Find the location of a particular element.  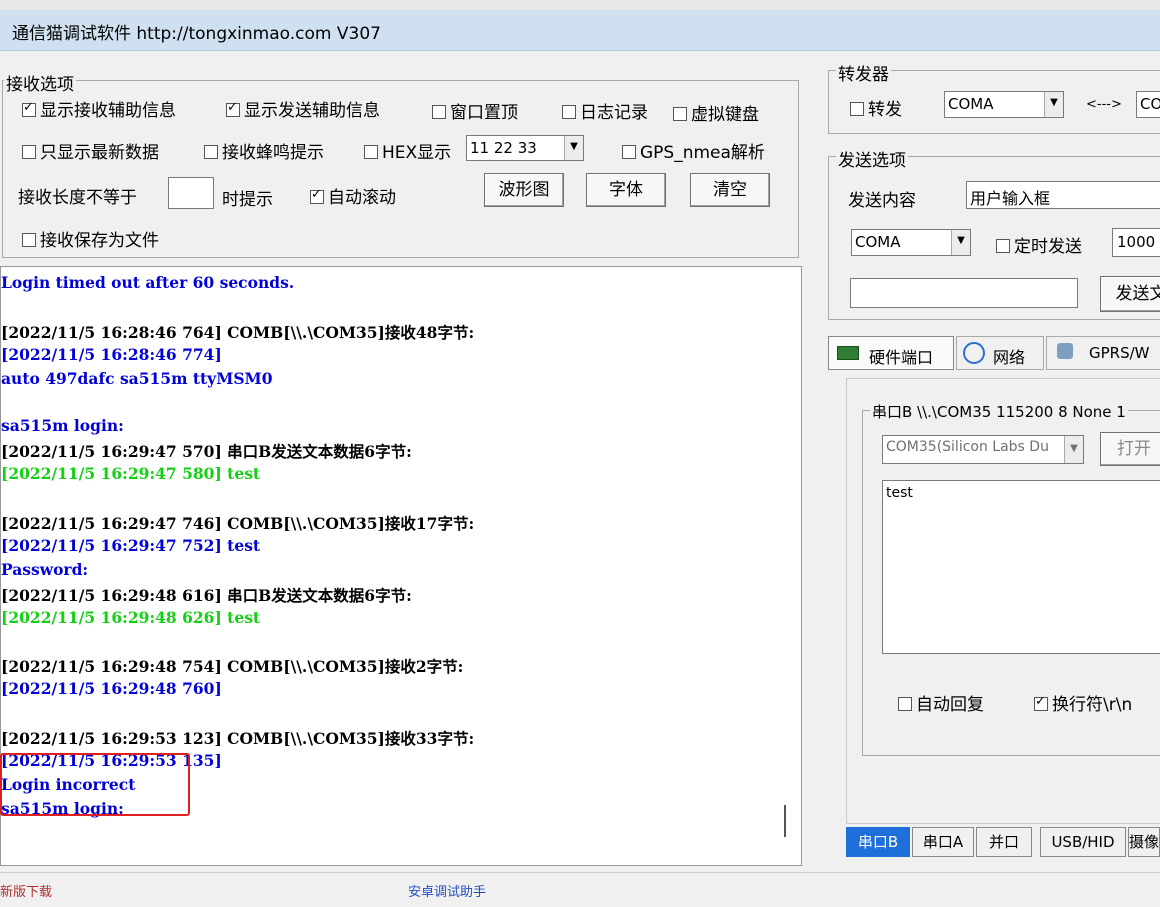

status-bar: 新版下载 安卓调试助手 is located at coordinates (580, 889).